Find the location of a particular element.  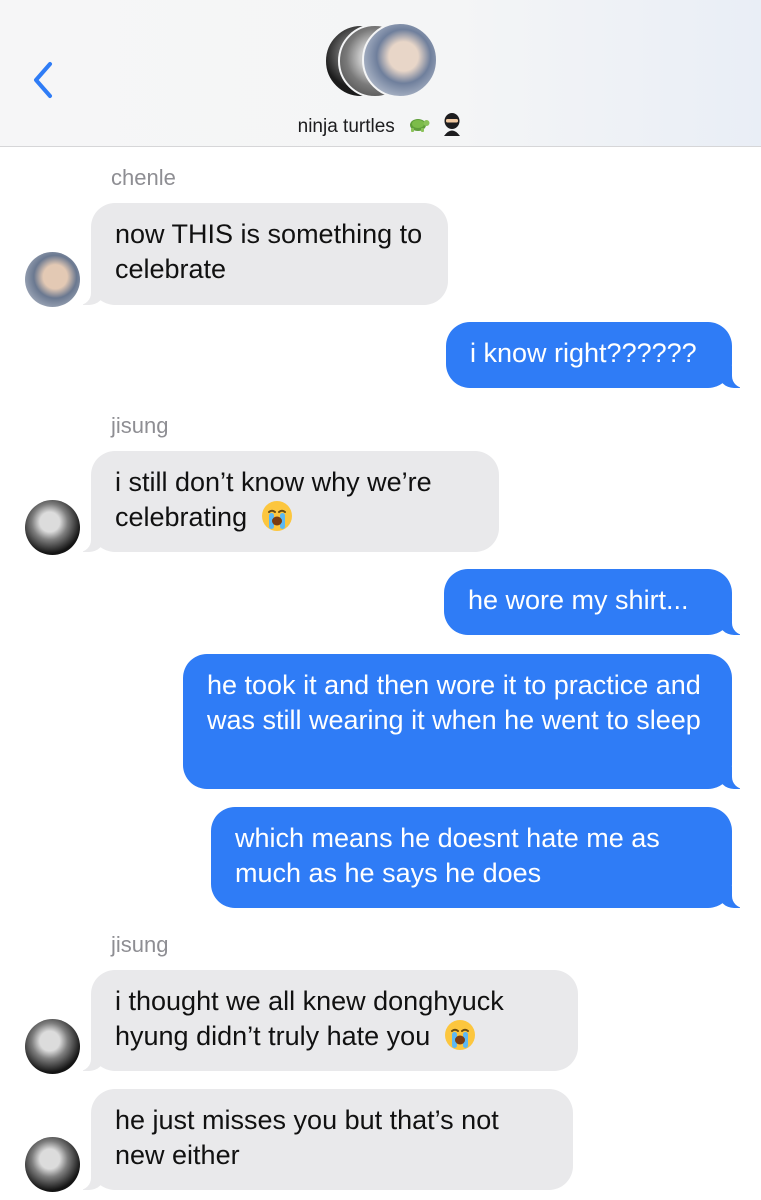

avatar-chenle is located at coordinates (52, 279).